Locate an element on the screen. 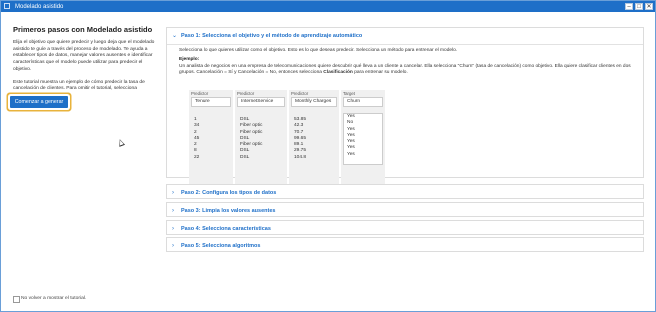 Image resolution: width=656 pixels, height=312 pixels. column-header: Tenure is located at coordinates (211, 102).